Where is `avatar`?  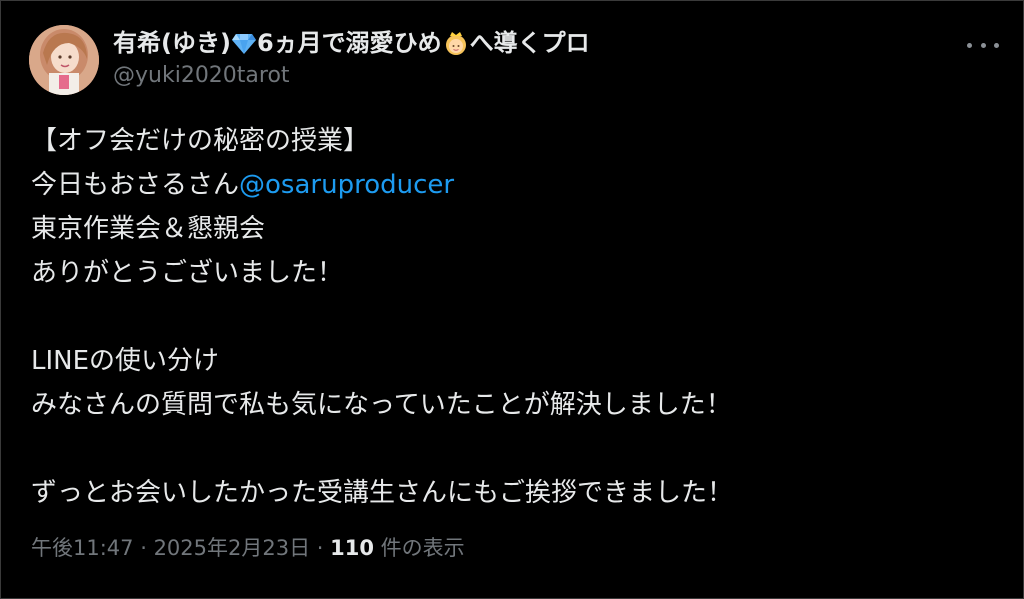 avatar is located at coordinates (64, 60).